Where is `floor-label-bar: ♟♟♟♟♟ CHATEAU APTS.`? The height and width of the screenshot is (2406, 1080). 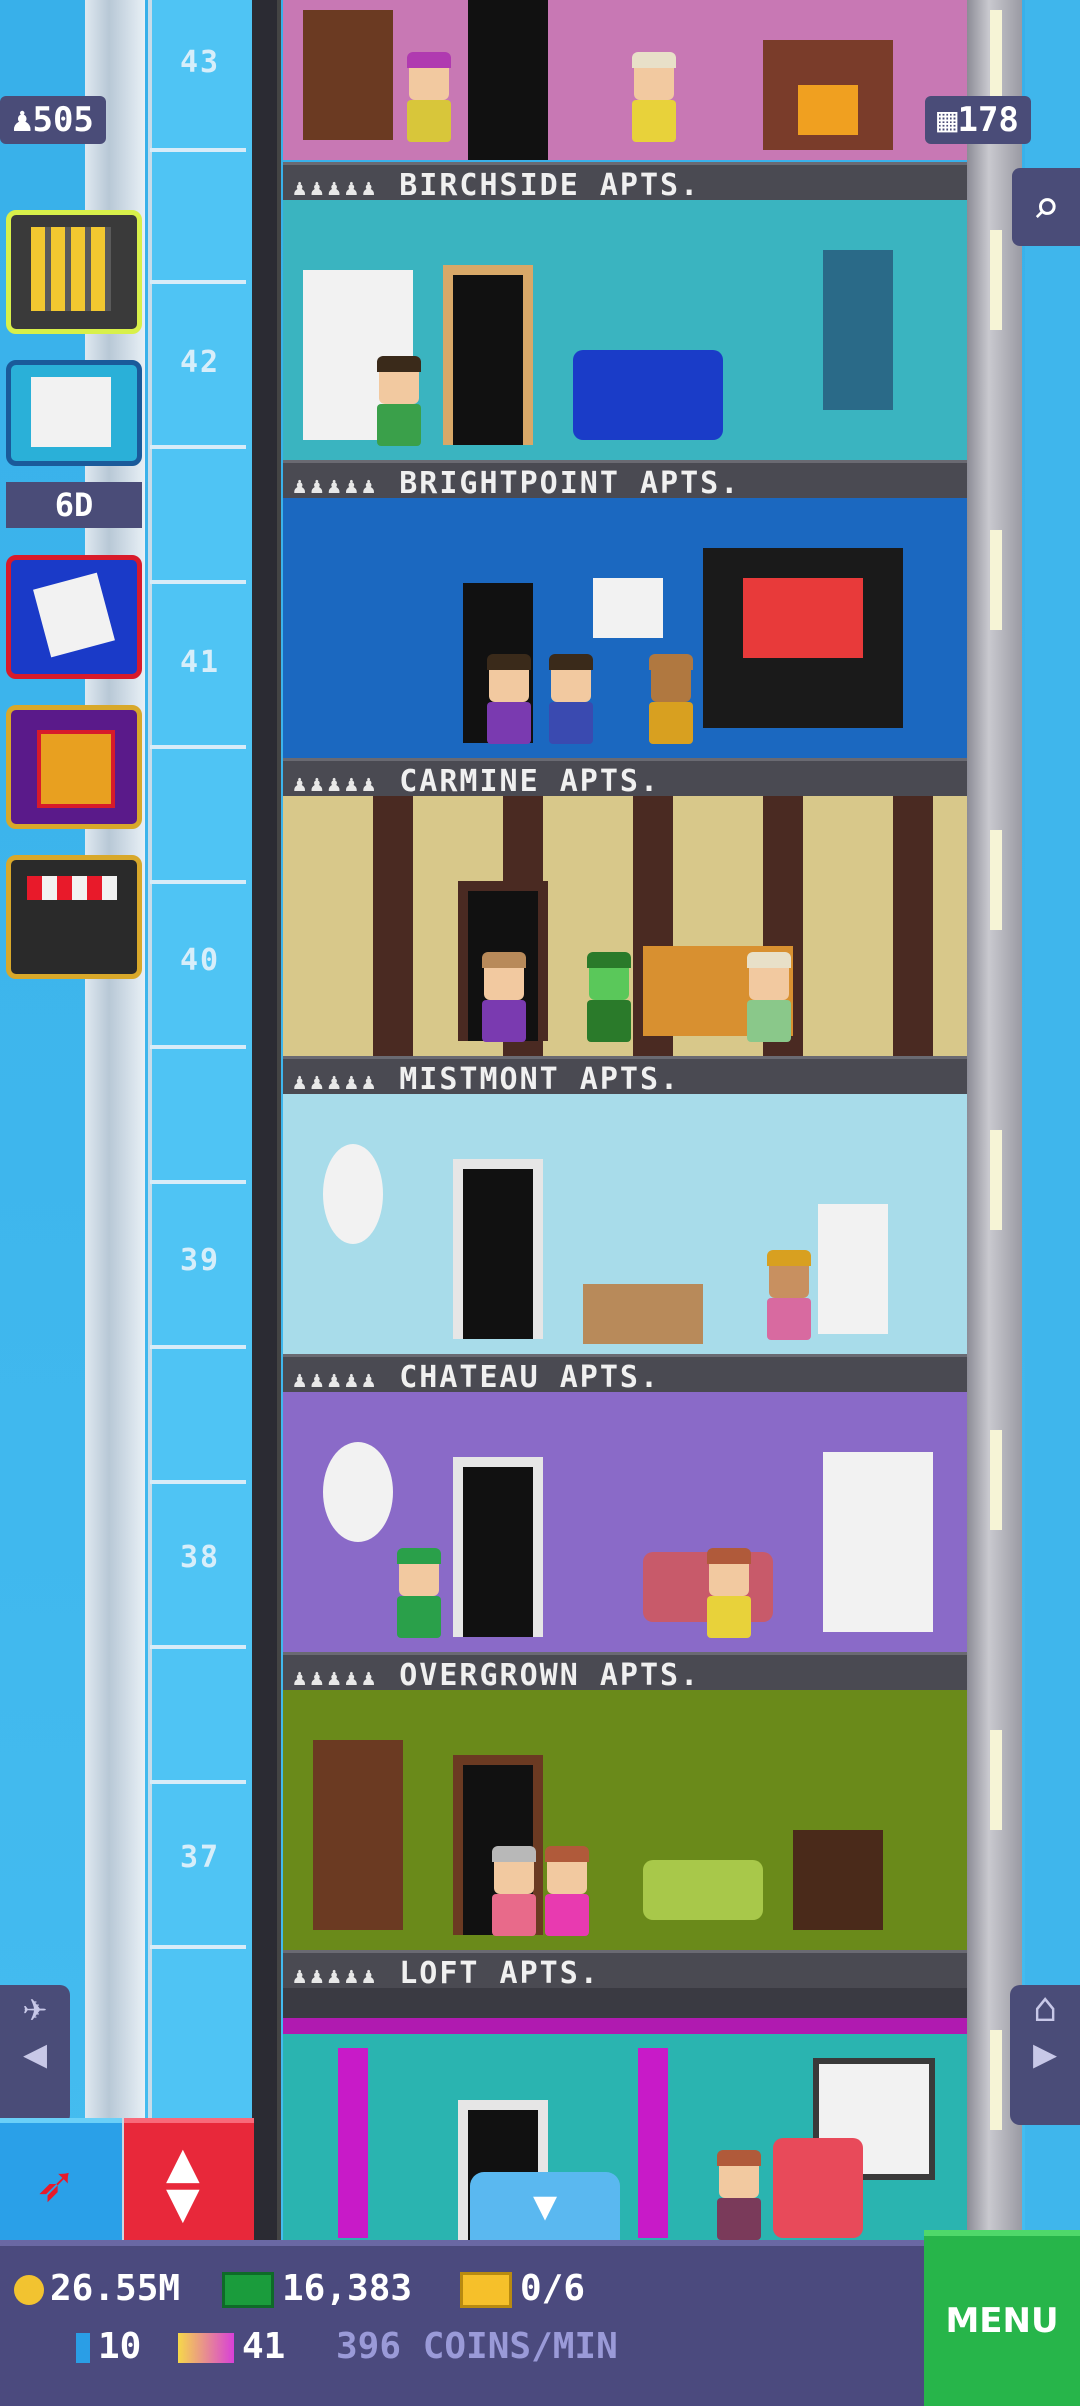 floor-label-bar: ♟♟♟♟♟ CHATEAU APTS. is located at coordinates (625, 1374).